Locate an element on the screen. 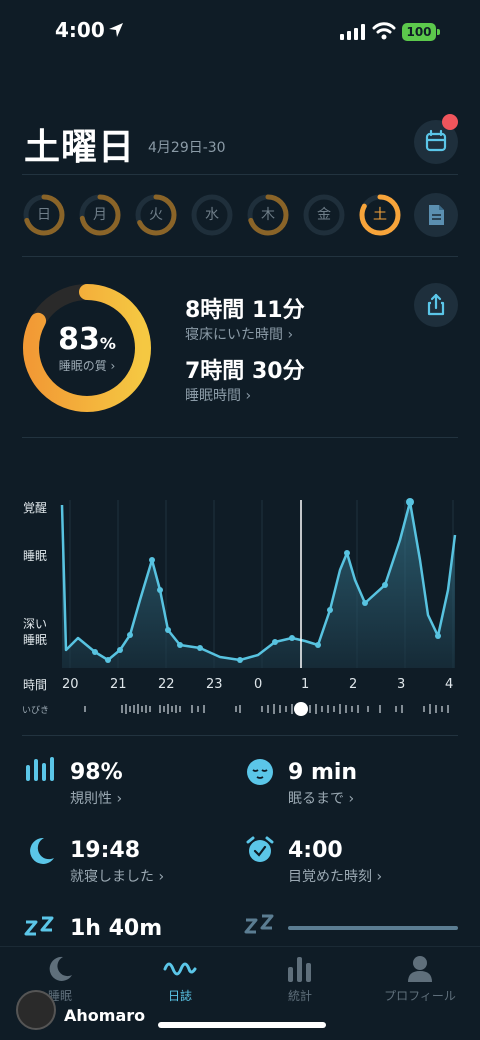  day-chip: 日 is located at coordinates (44, 215).